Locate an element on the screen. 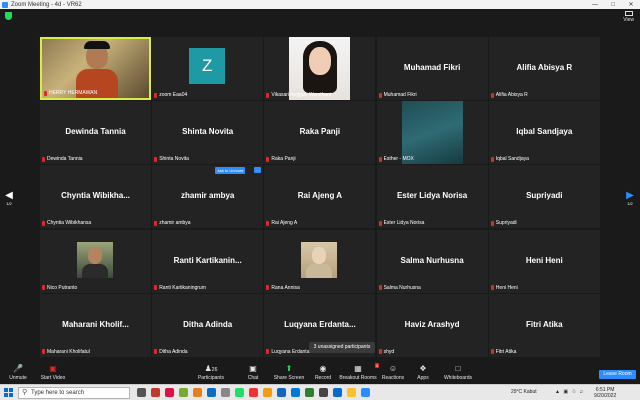 The height and width of the screenshot is (400, 640). weather-widget: 29°C Kabut is located at coordinates (524, 392).